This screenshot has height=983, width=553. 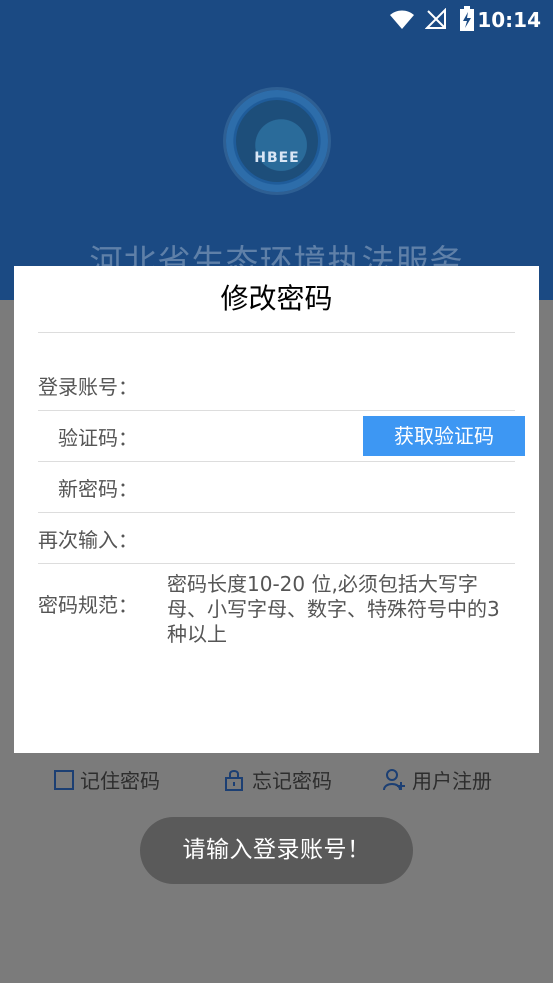 What do you see at coordinates (435, 18) in the screenshot?
I see `no-signal-icon` at bounding box center [435, 18].